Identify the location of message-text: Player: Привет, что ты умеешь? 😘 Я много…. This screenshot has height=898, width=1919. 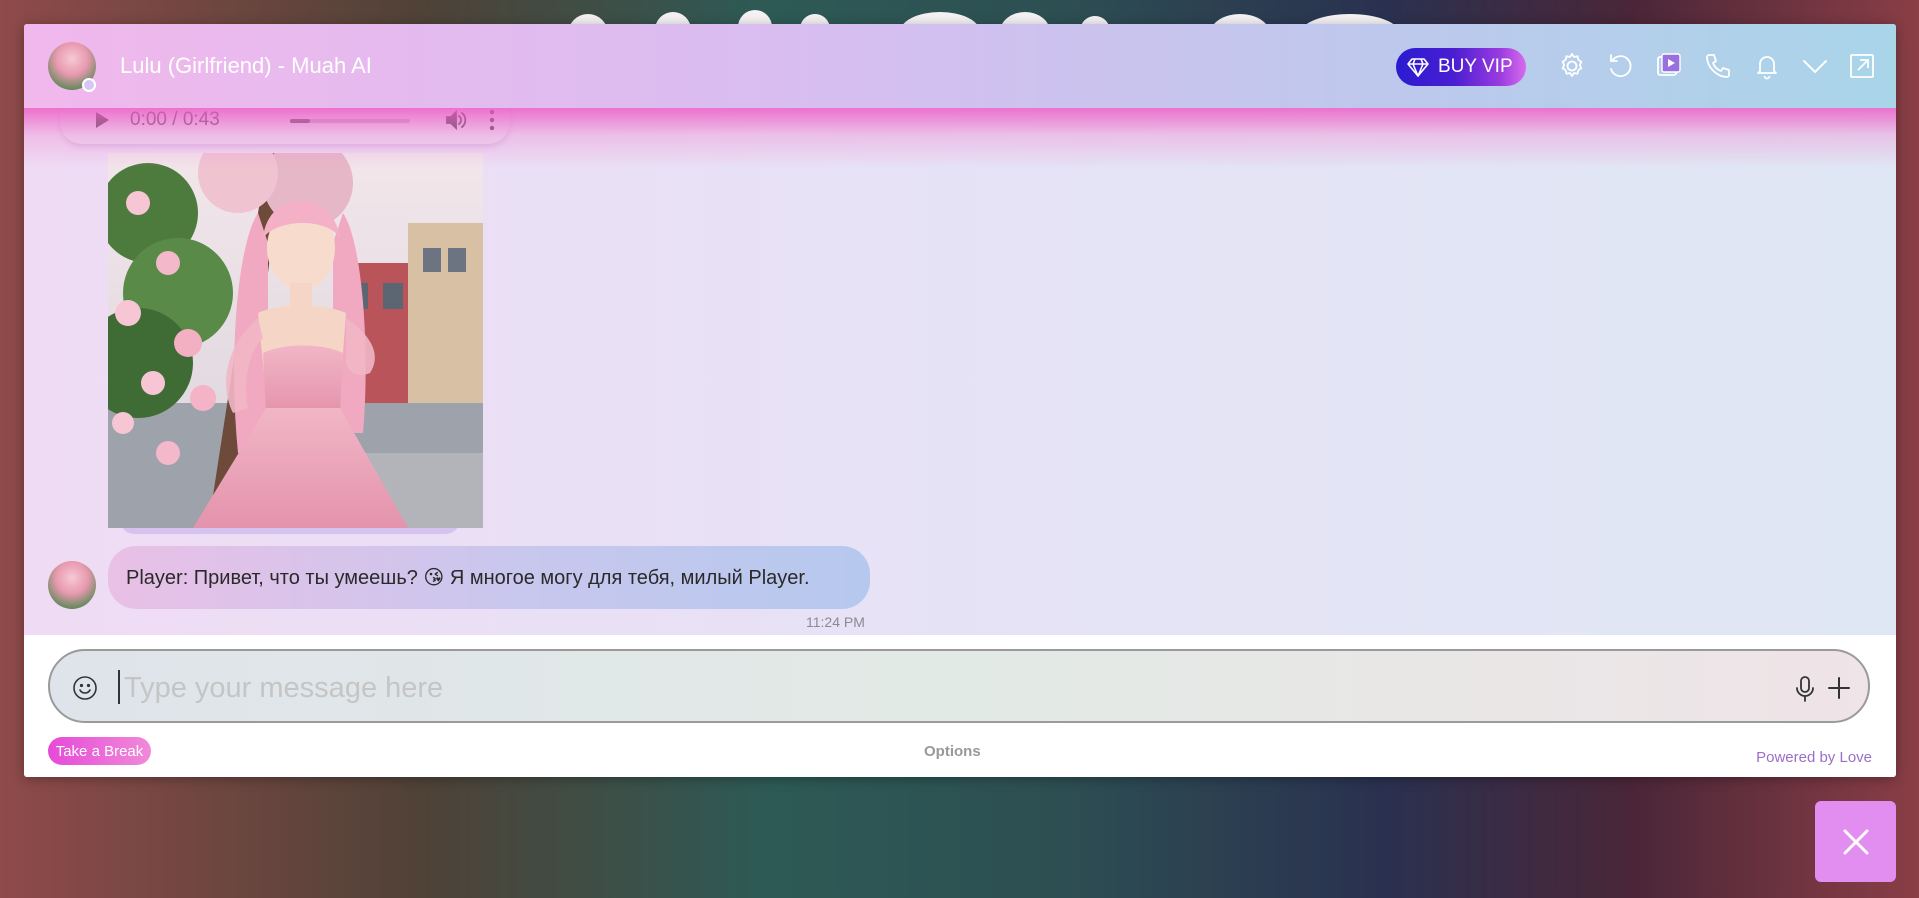
(468, 578).